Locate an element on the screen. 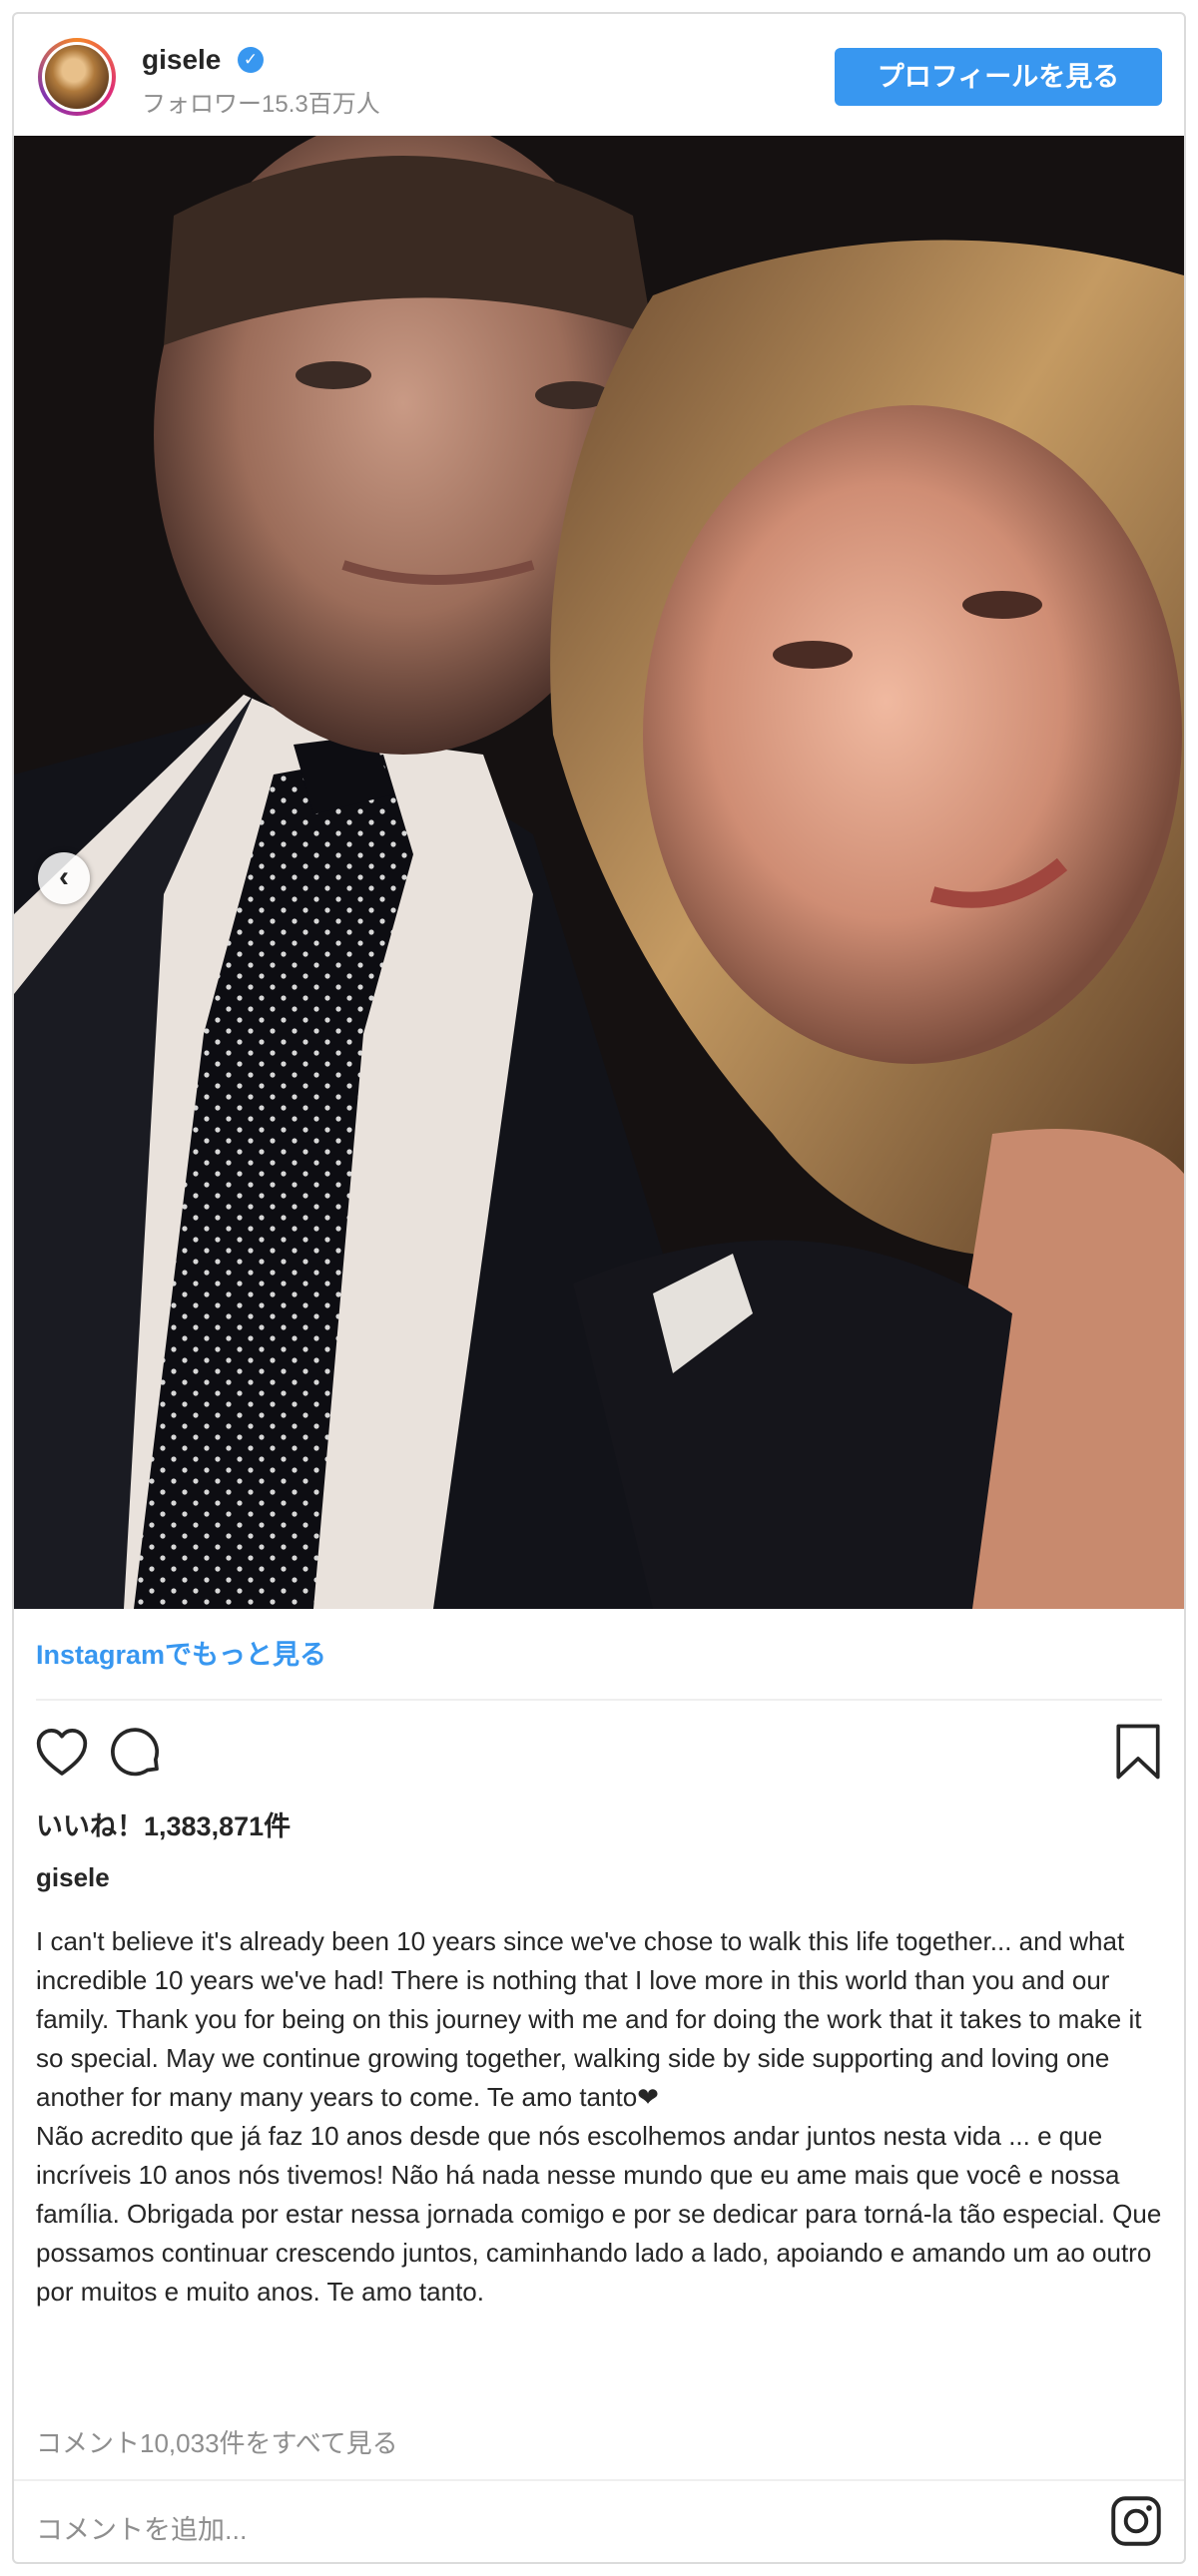  avatar-image is located at coordinates (77, 77).